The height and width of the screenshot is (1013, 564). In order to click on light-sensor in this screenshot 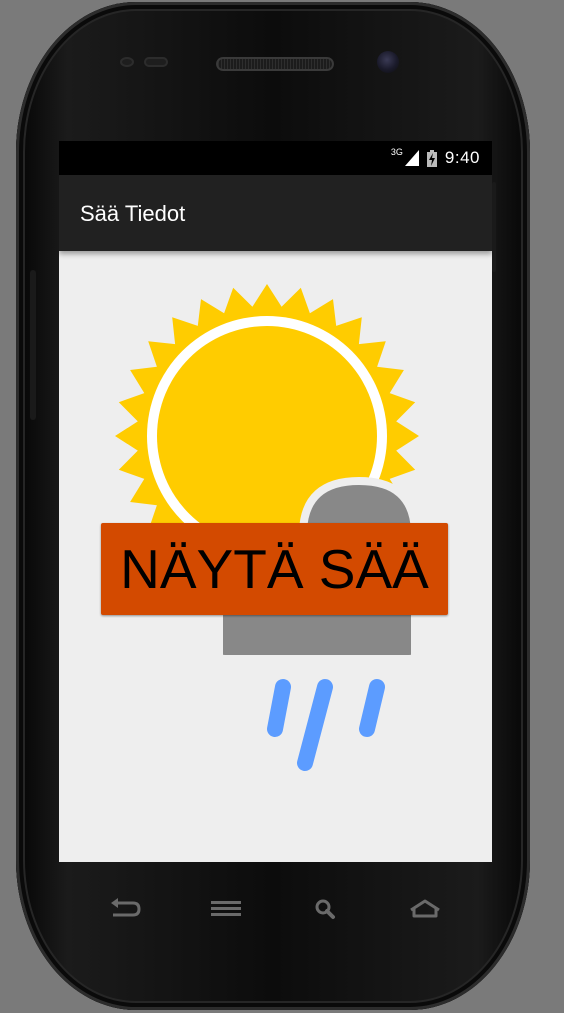, I will do `click(156, 62)`.